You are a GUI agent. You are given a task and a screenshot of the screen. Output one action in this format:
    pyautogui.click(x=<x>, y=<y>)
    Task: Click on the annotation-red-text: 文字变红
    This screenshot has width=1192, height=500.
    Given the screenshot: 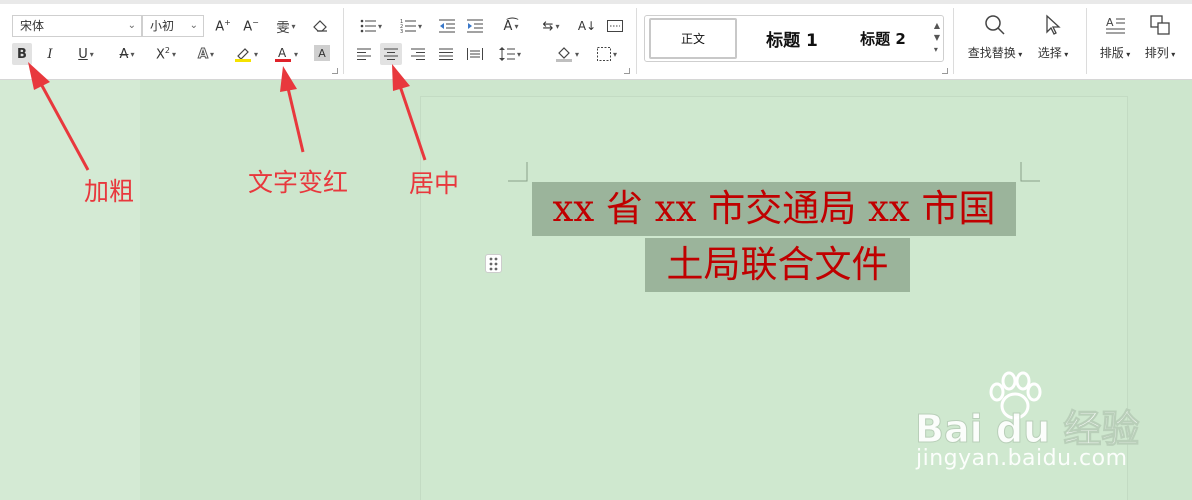 What is the action you would take?
    pyautogui.click(x=298, y=182)
    